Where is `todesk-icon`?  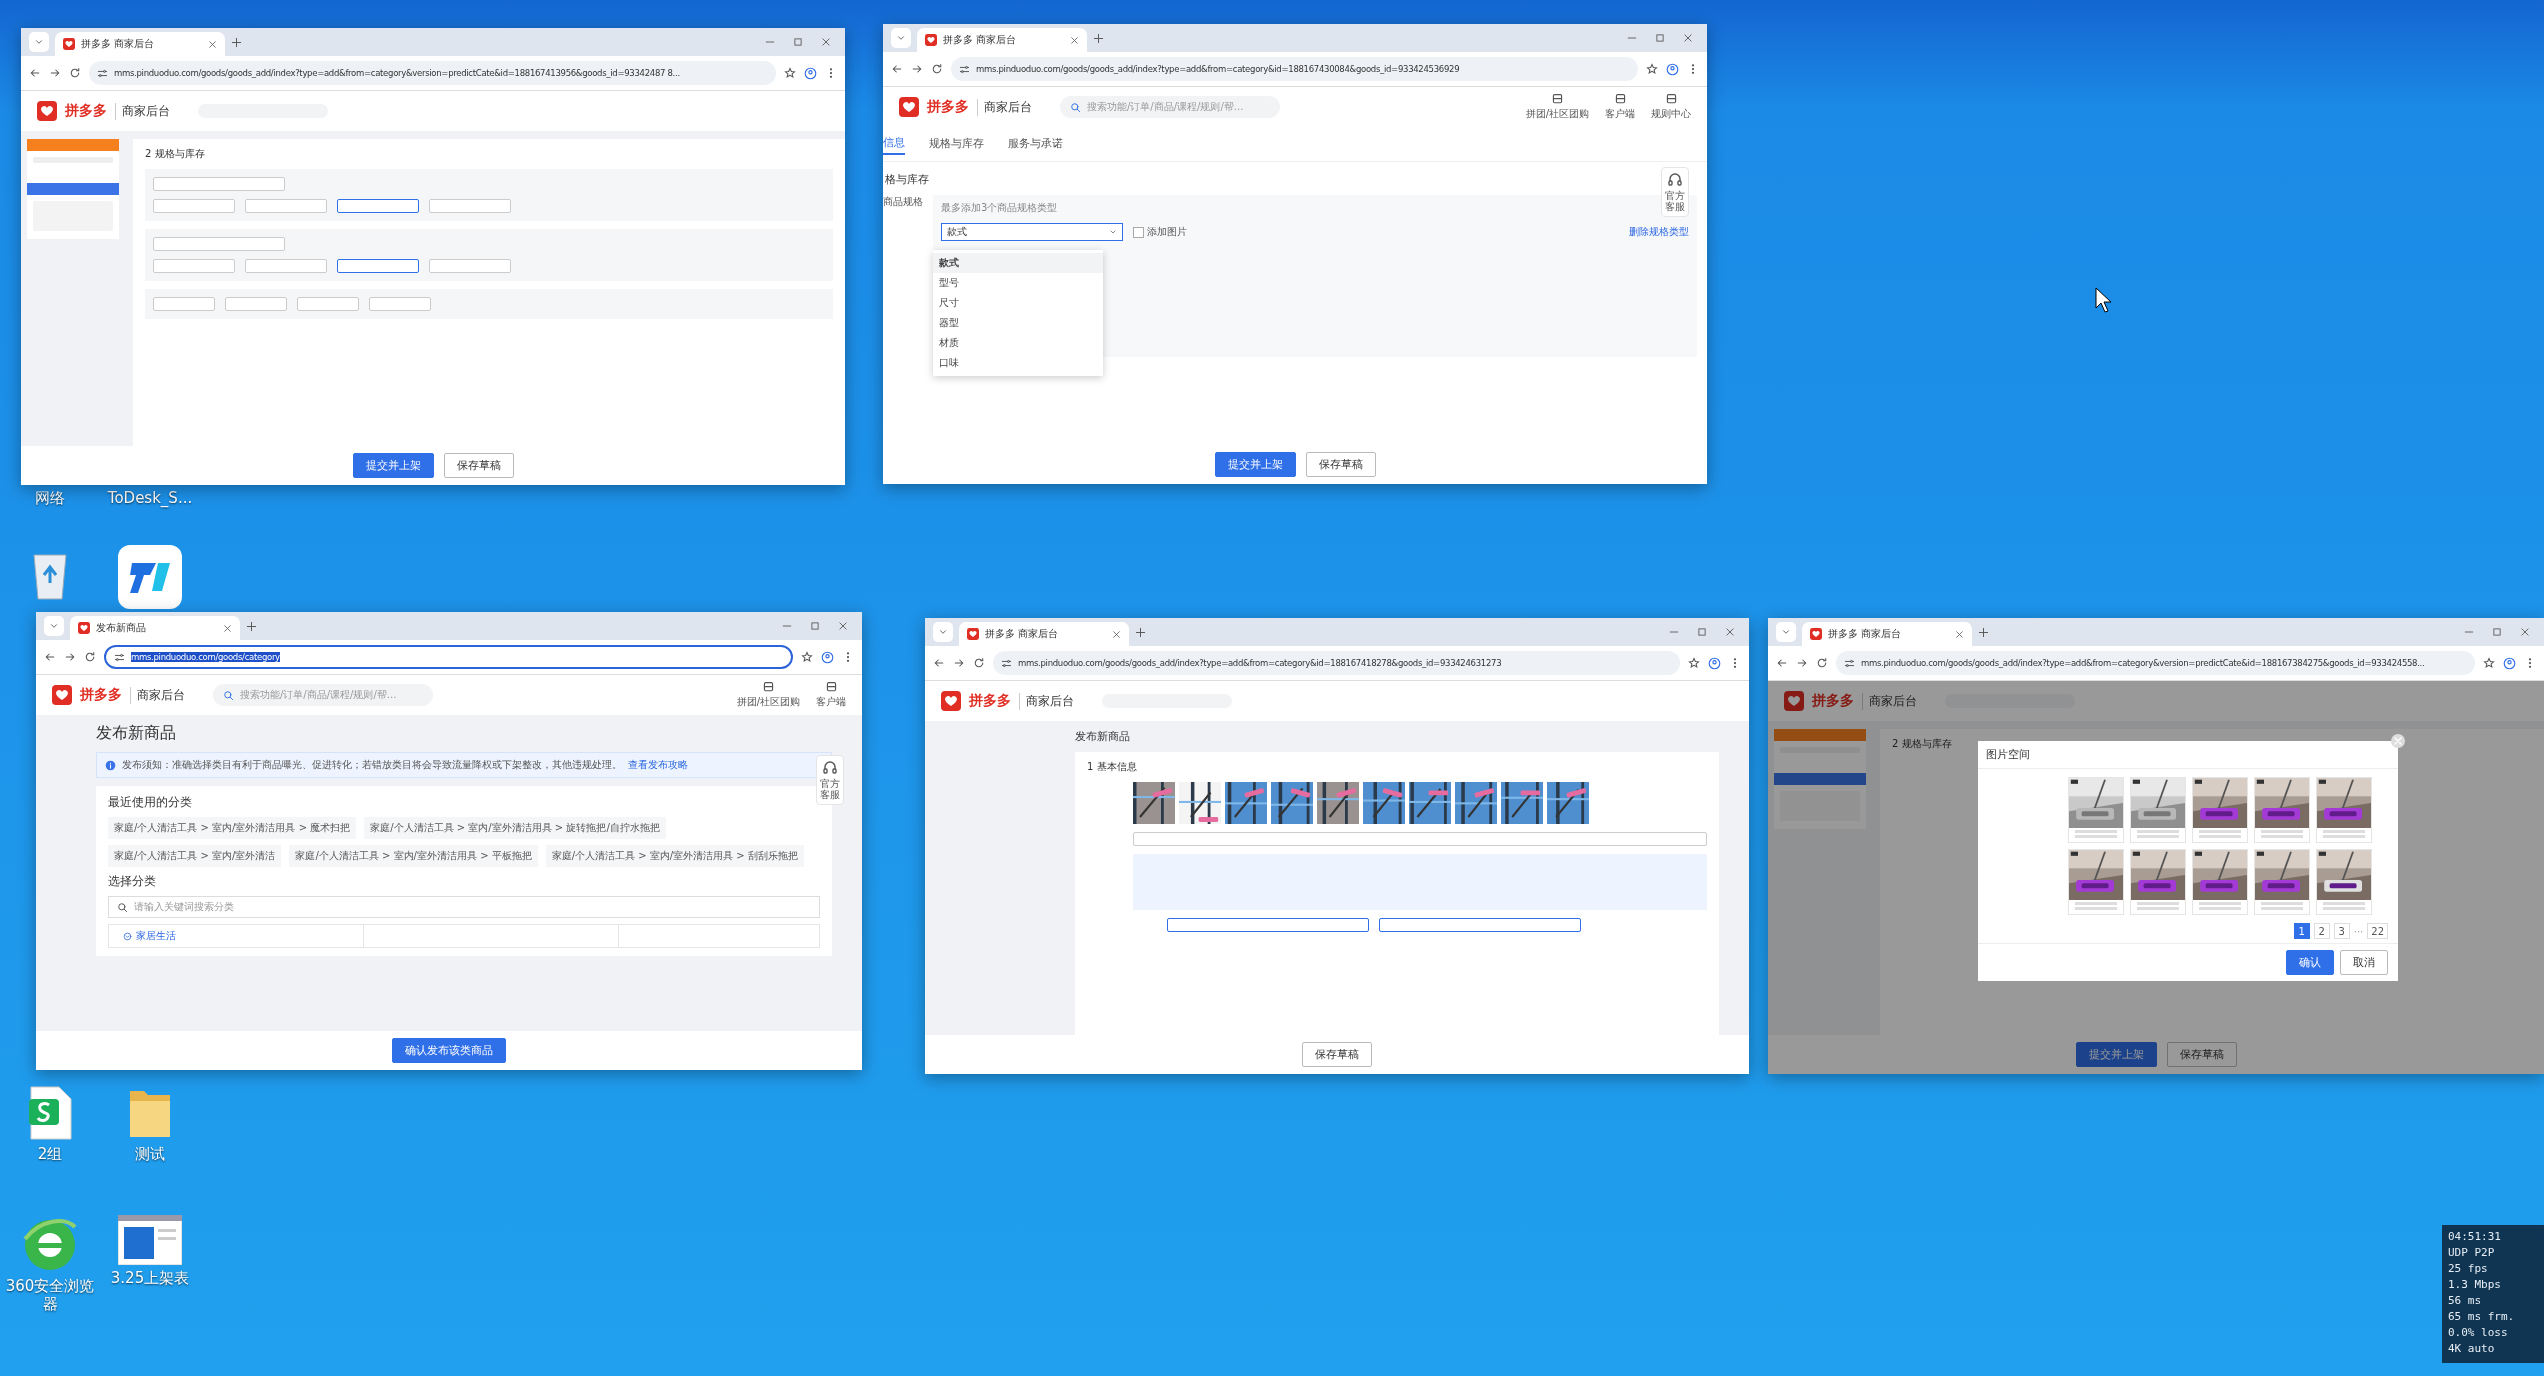
todesk-icon is located at coordinates (150, 577).